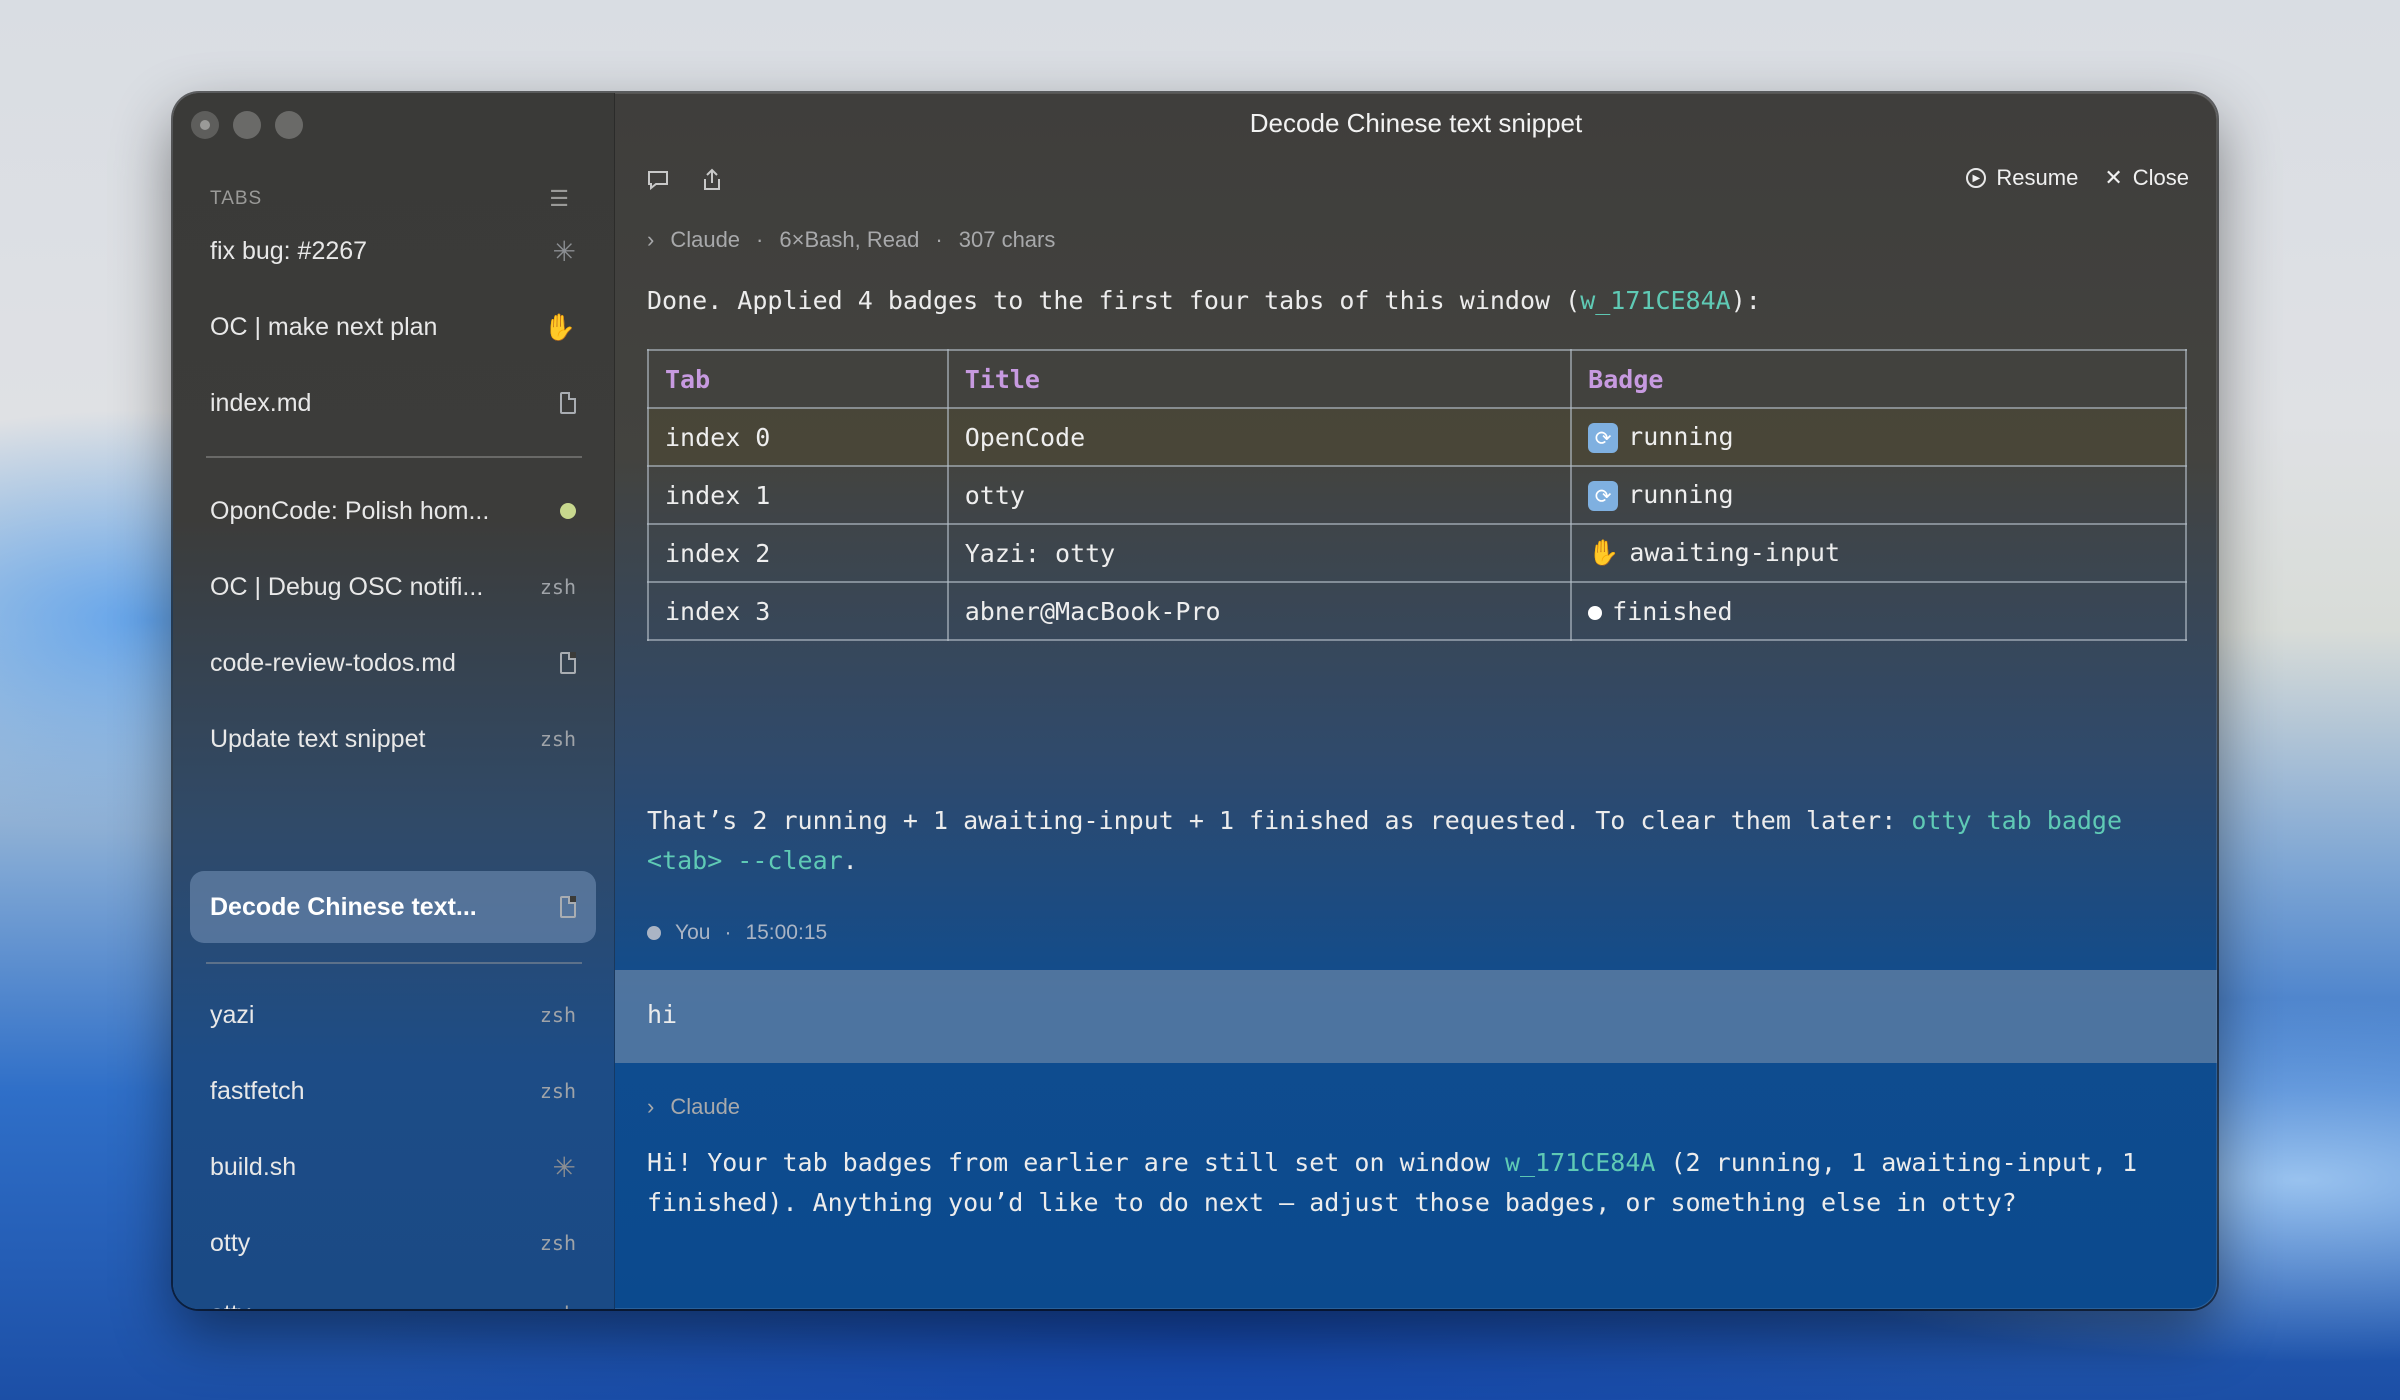 Image resolution: width=2400 pixels, height=1400 pixels. I want to click on comment-icon, so click(658, 183).